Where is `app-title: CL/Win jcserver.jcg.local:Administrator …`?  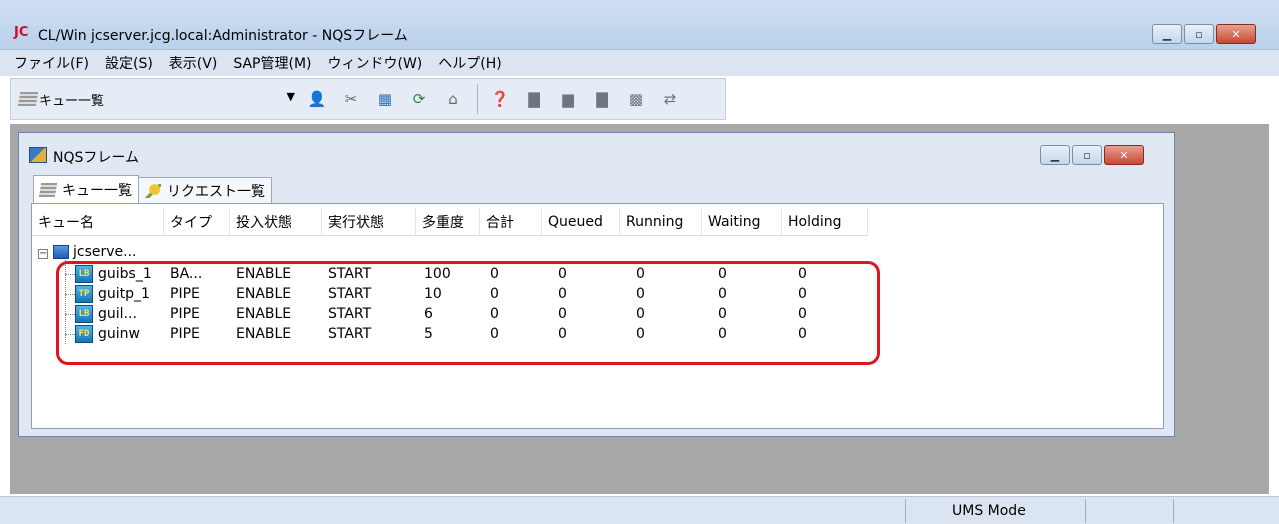
app-title: CL/Win jcserver.jcg.local:Administrator … is located at coordinates (223, 36).